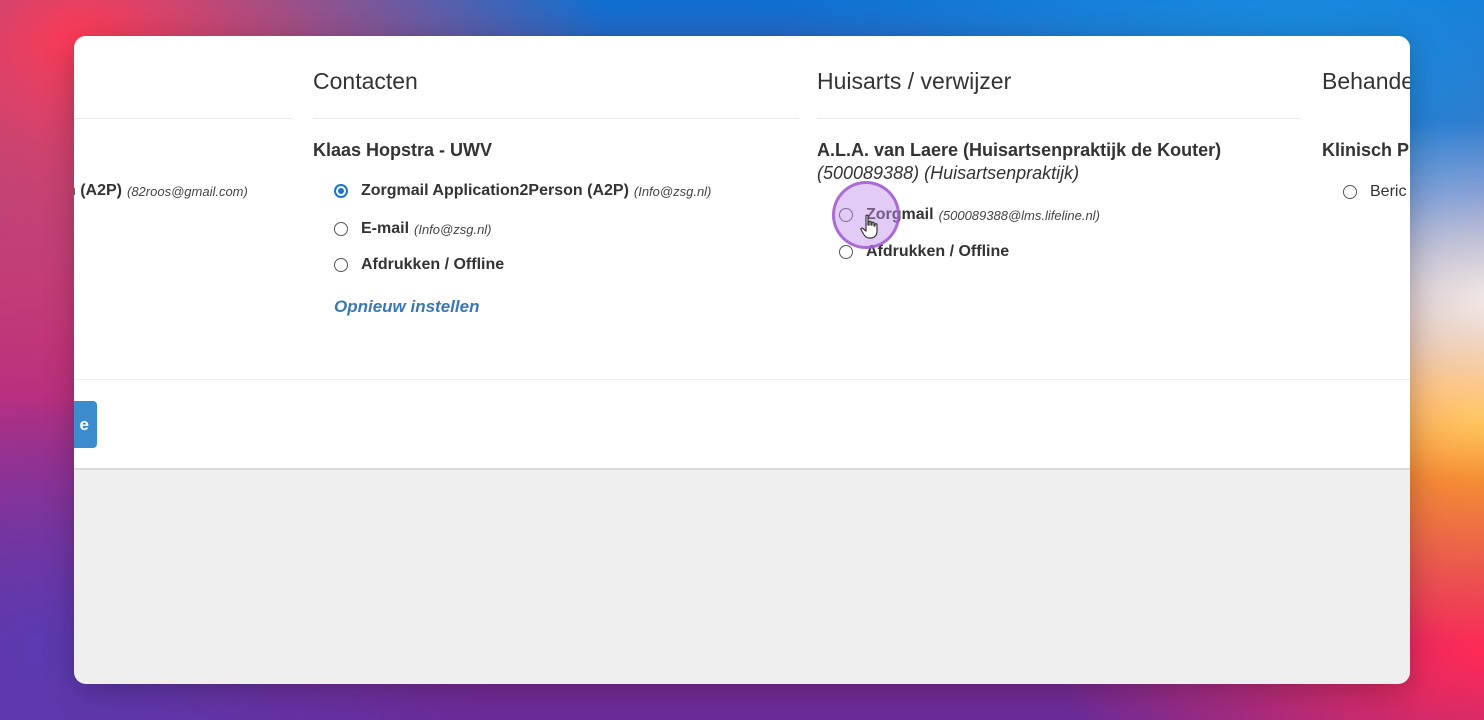 The image size is (1484, 720). Describe the element at coordinates (914, 81) in the screenshot. I see `column-title-huisarts: Huisarts / verwijzer` at that location.